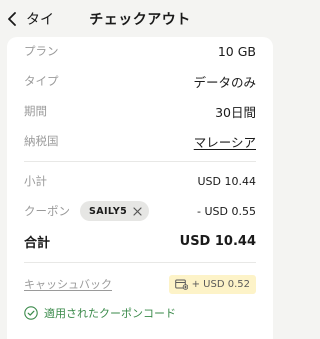 The height and width of the screenshot is (339, 320). Describe the element at coordinates (235, 112) in the screenshot. I see `detail-value: 30日間` at that location.